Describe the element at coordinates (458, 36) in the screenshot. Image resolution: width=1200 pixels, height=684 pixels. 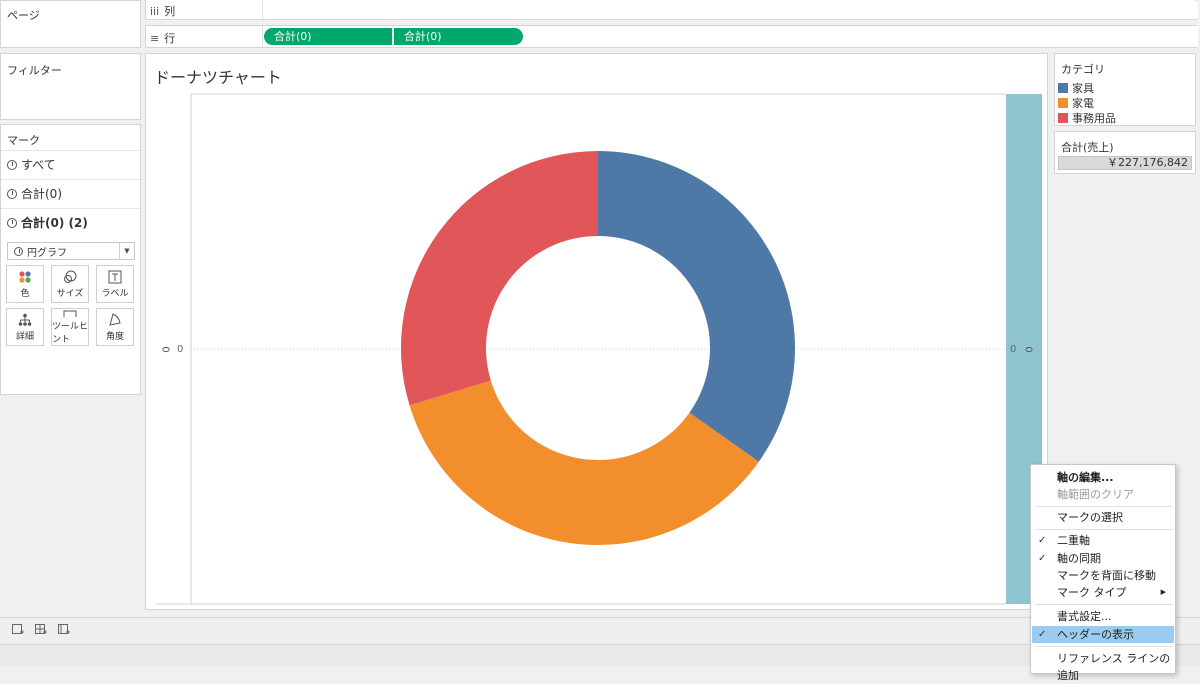
I see `rows-pill-sum-0-second: 合計(0)` at that location.